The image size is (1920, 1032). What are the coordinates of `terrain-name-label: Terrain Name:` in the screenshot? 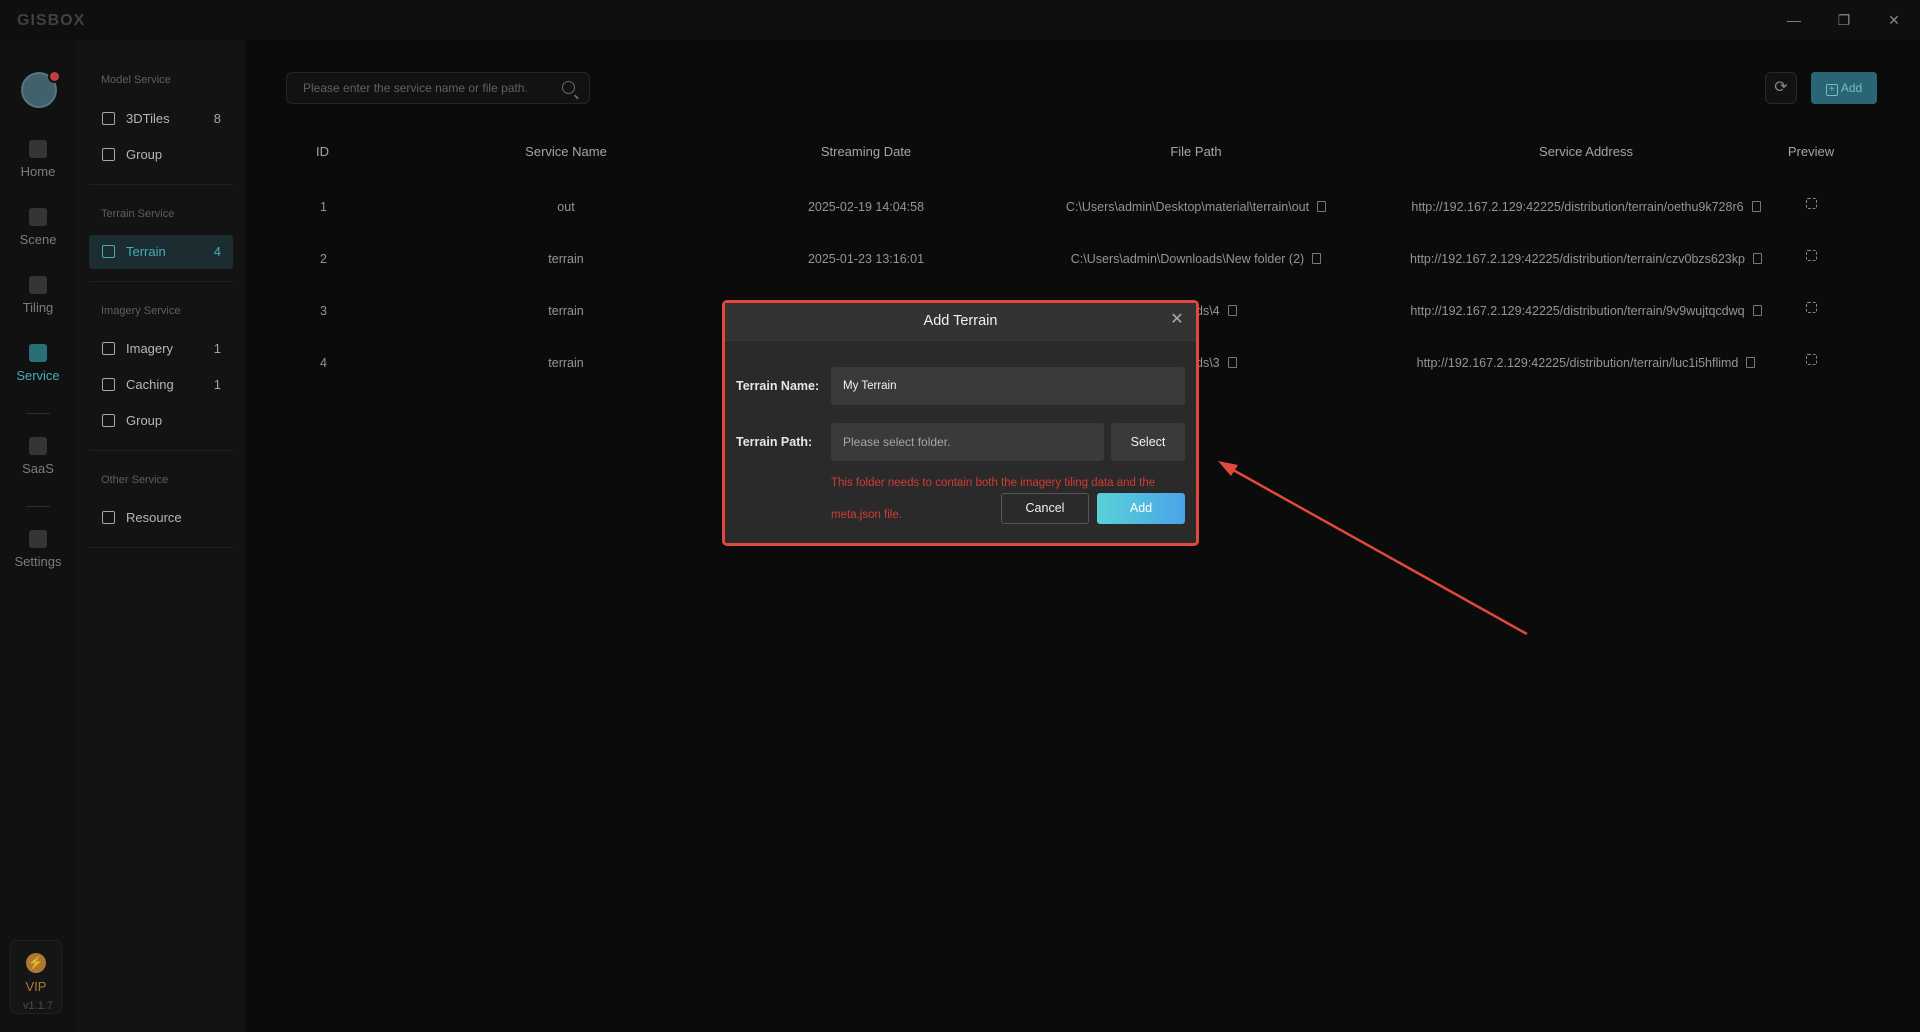 It's located at (778, 386).